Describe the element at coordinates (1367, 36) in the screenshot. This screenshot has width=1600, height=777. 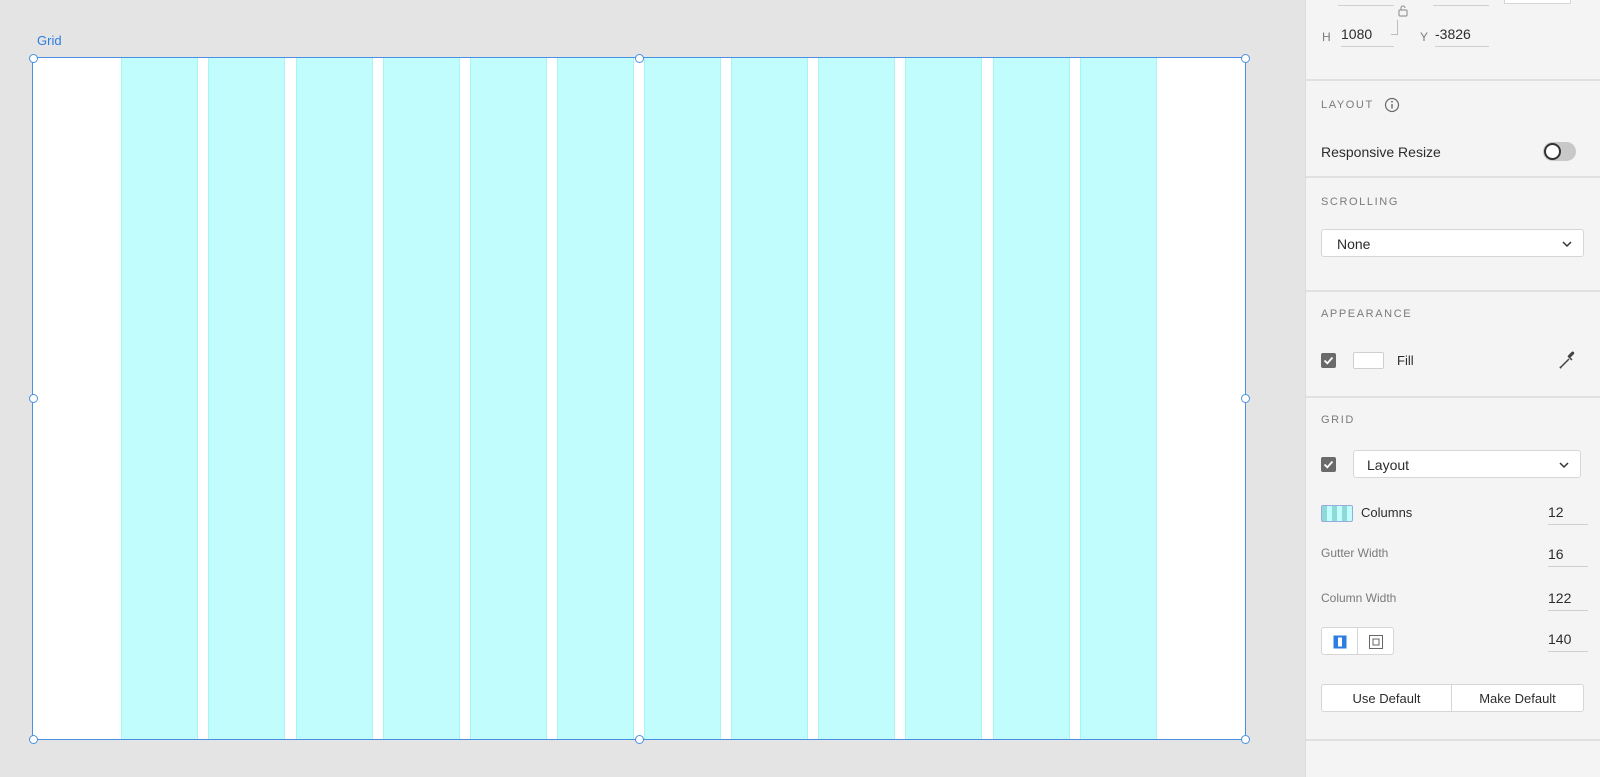
I see `height-field: 1080` at that location.